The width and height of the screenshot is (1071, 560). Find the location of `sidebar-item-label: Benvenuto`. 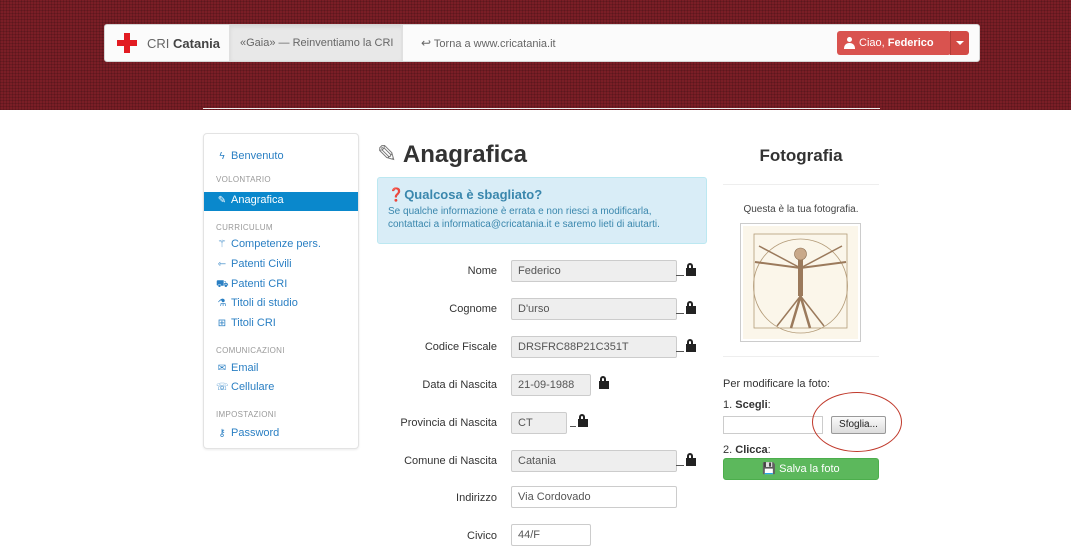

sidebar-item-label: Benvenuto is located at coordinates (257, 156).